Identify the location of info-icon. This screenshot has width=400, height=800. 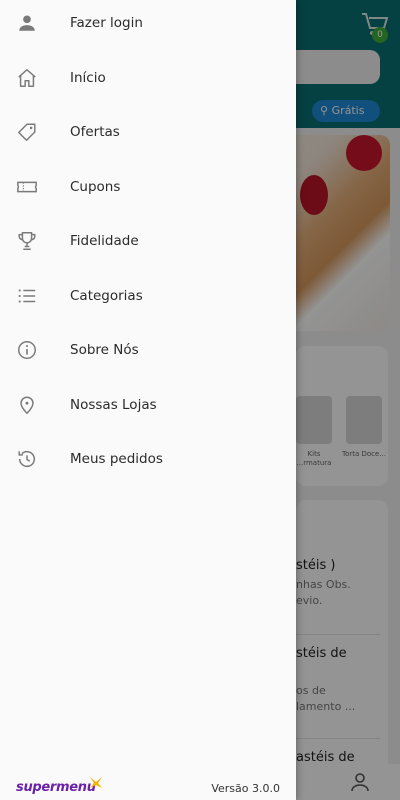
(27, 350).